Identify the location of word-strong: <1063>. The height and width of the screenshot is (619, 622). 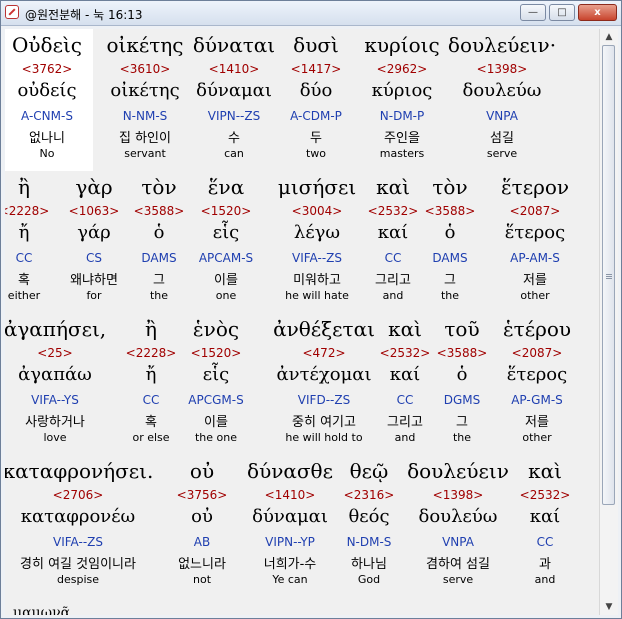
(94, 211).